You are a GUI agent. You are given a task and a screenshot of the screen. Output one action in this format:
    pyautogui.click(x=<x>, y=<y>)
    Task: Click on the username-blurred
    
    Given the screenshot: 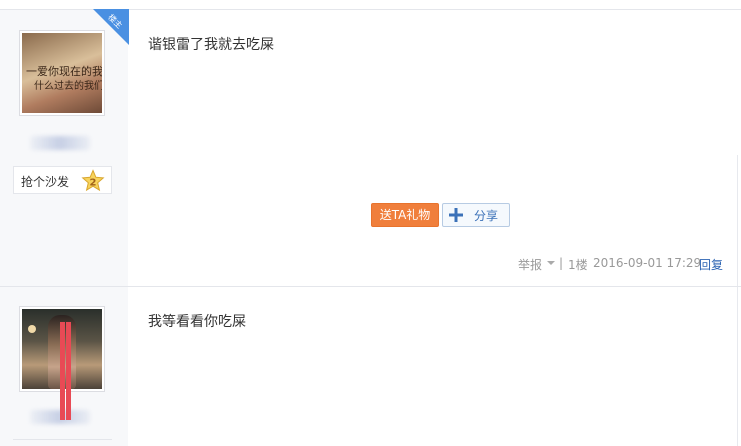 What is the action you would take?
    pyautogui.click(x=60, y=143)
    